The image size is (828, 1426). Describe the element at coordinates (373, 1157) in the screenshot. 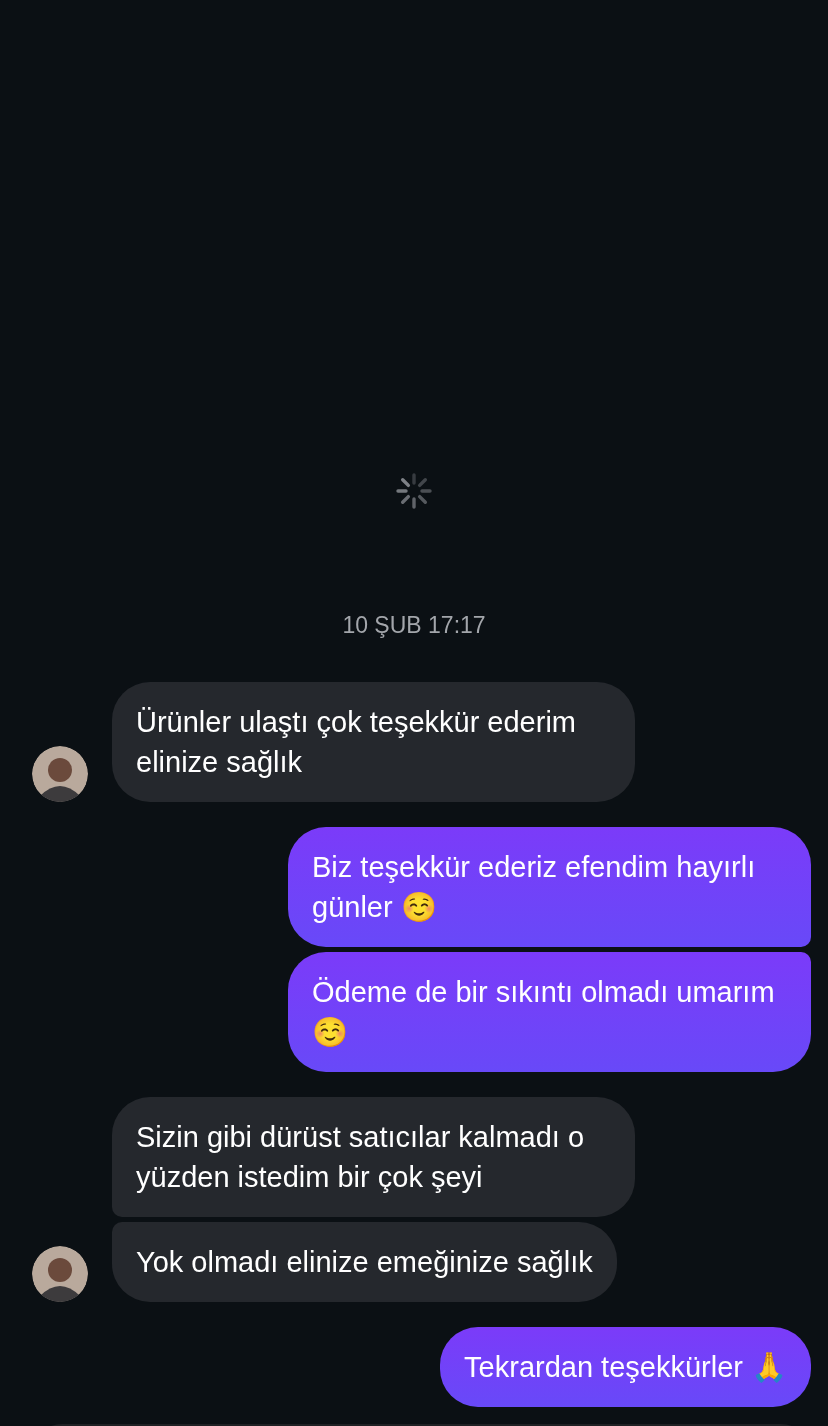

I see `message-bubble: Sizin gibi dürüst satıcılar kalmadı o yüzden istedim bir çok şeyi` at that location.